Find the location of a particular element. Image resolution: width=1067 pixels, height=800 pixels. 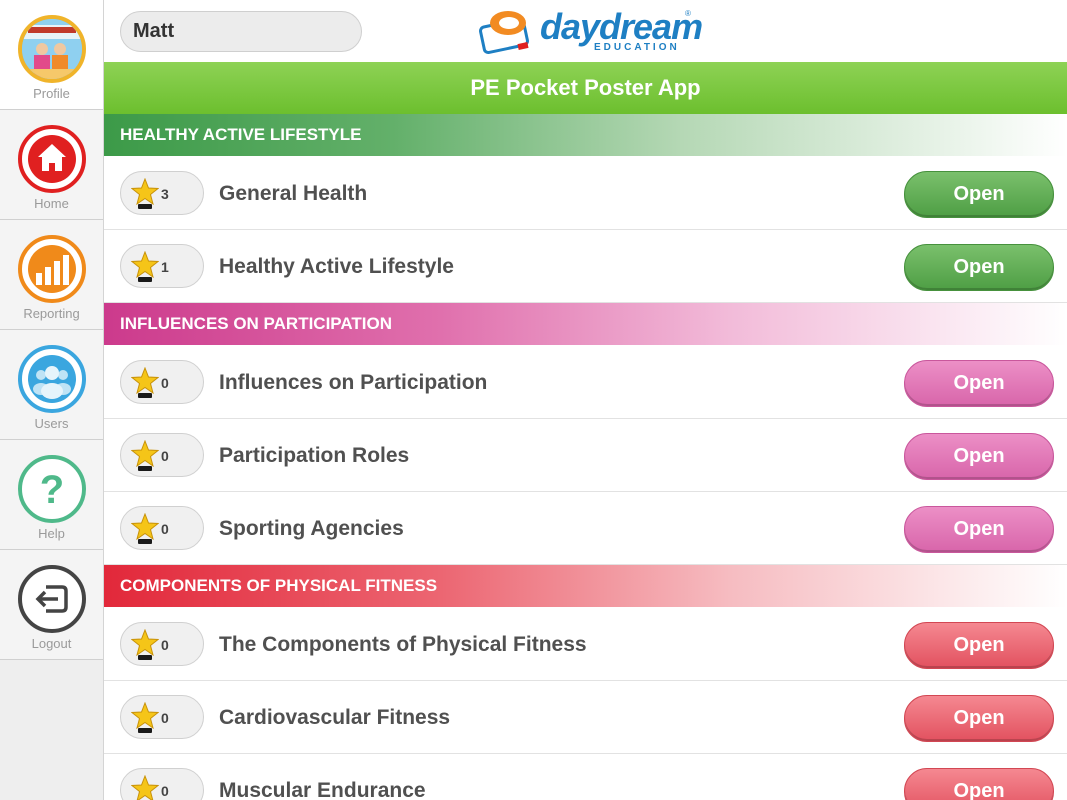

star-count-badge: 3 is located at coordinates (162, 193).